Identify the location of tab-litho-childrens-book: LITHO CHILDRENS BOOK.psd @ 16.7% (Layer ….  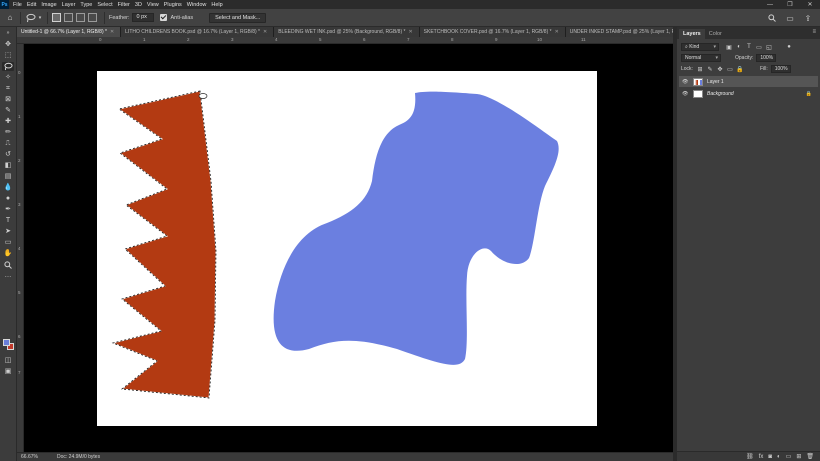
(198, 32).